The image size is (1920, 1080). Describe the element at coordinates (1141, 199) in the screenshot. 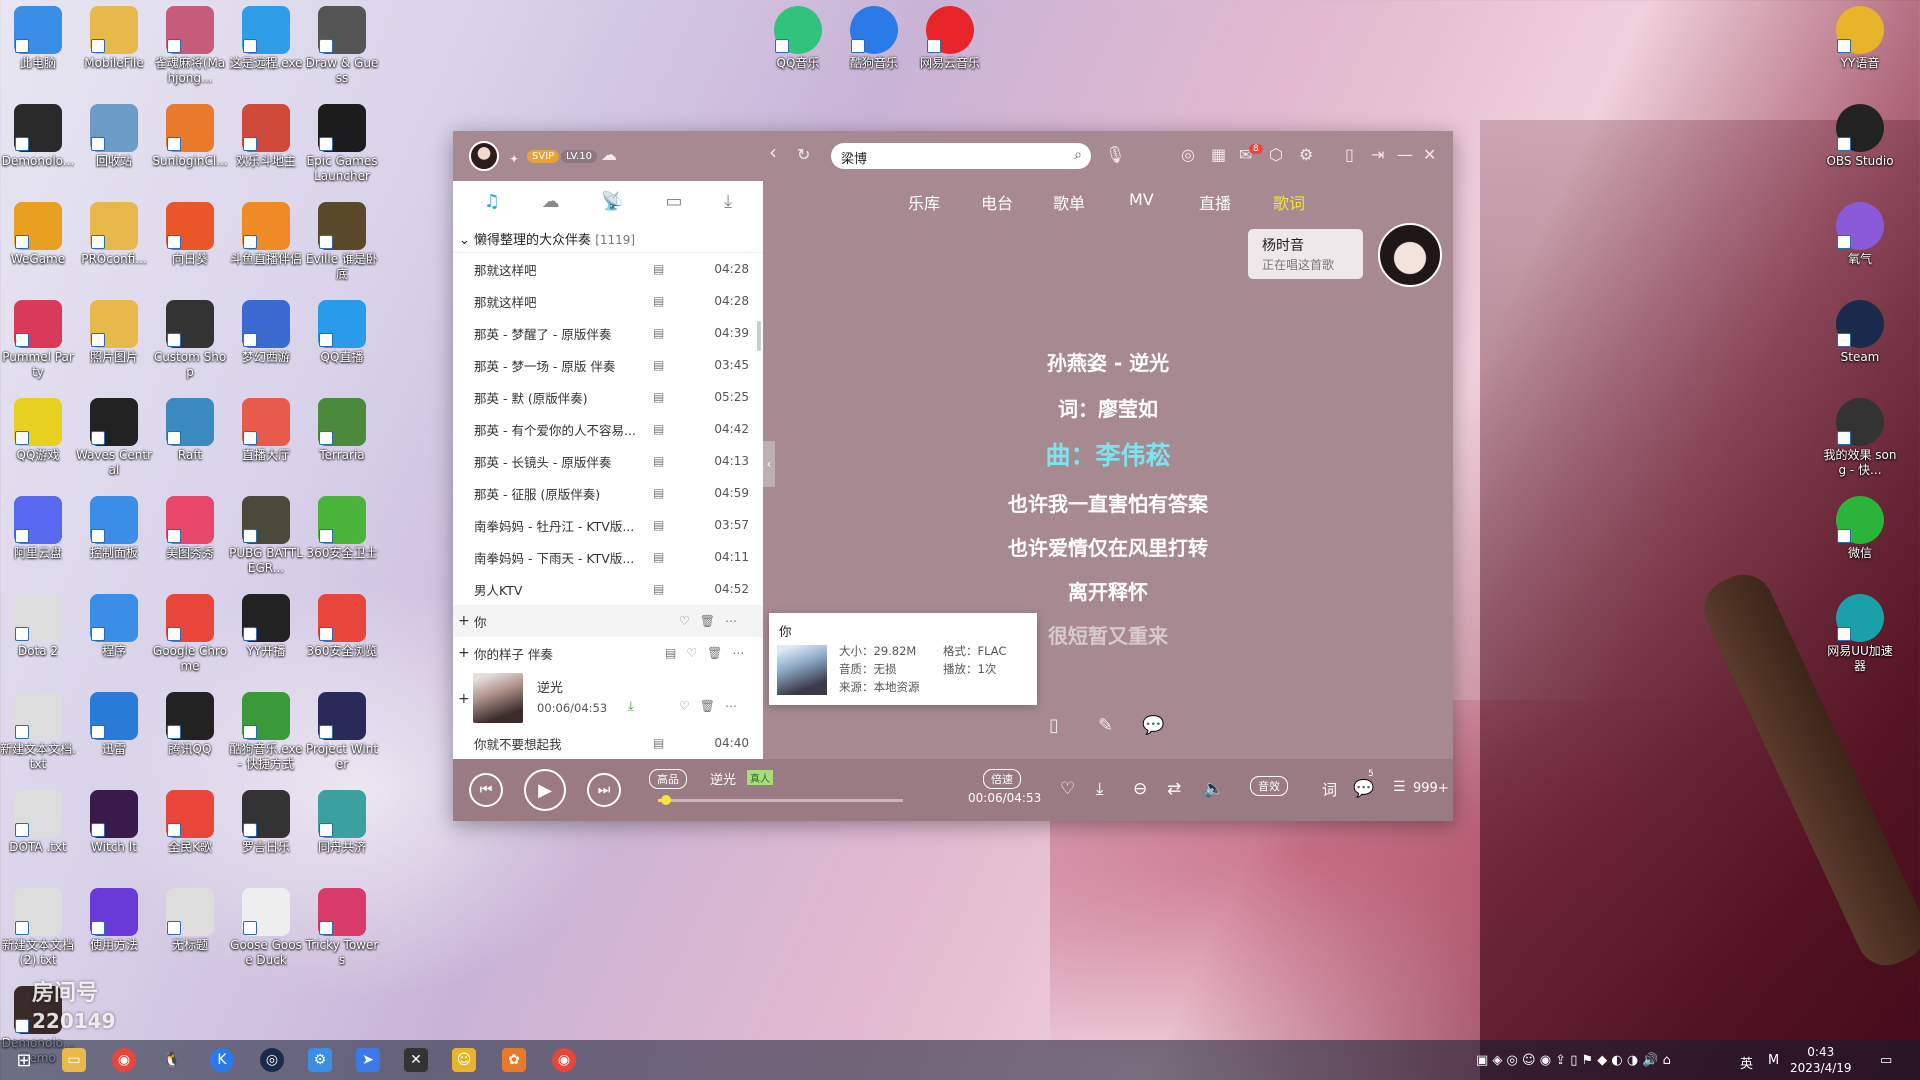

I see `nav-tab: MV` at that location.